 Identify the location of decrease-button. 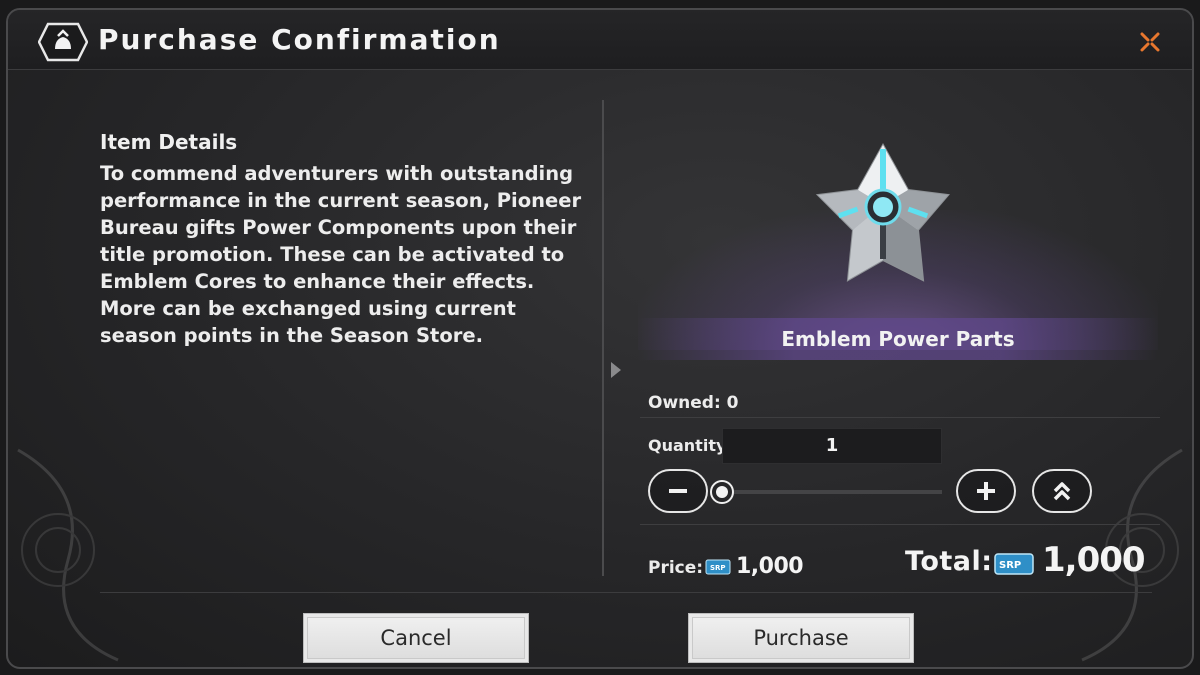
(678, 491).